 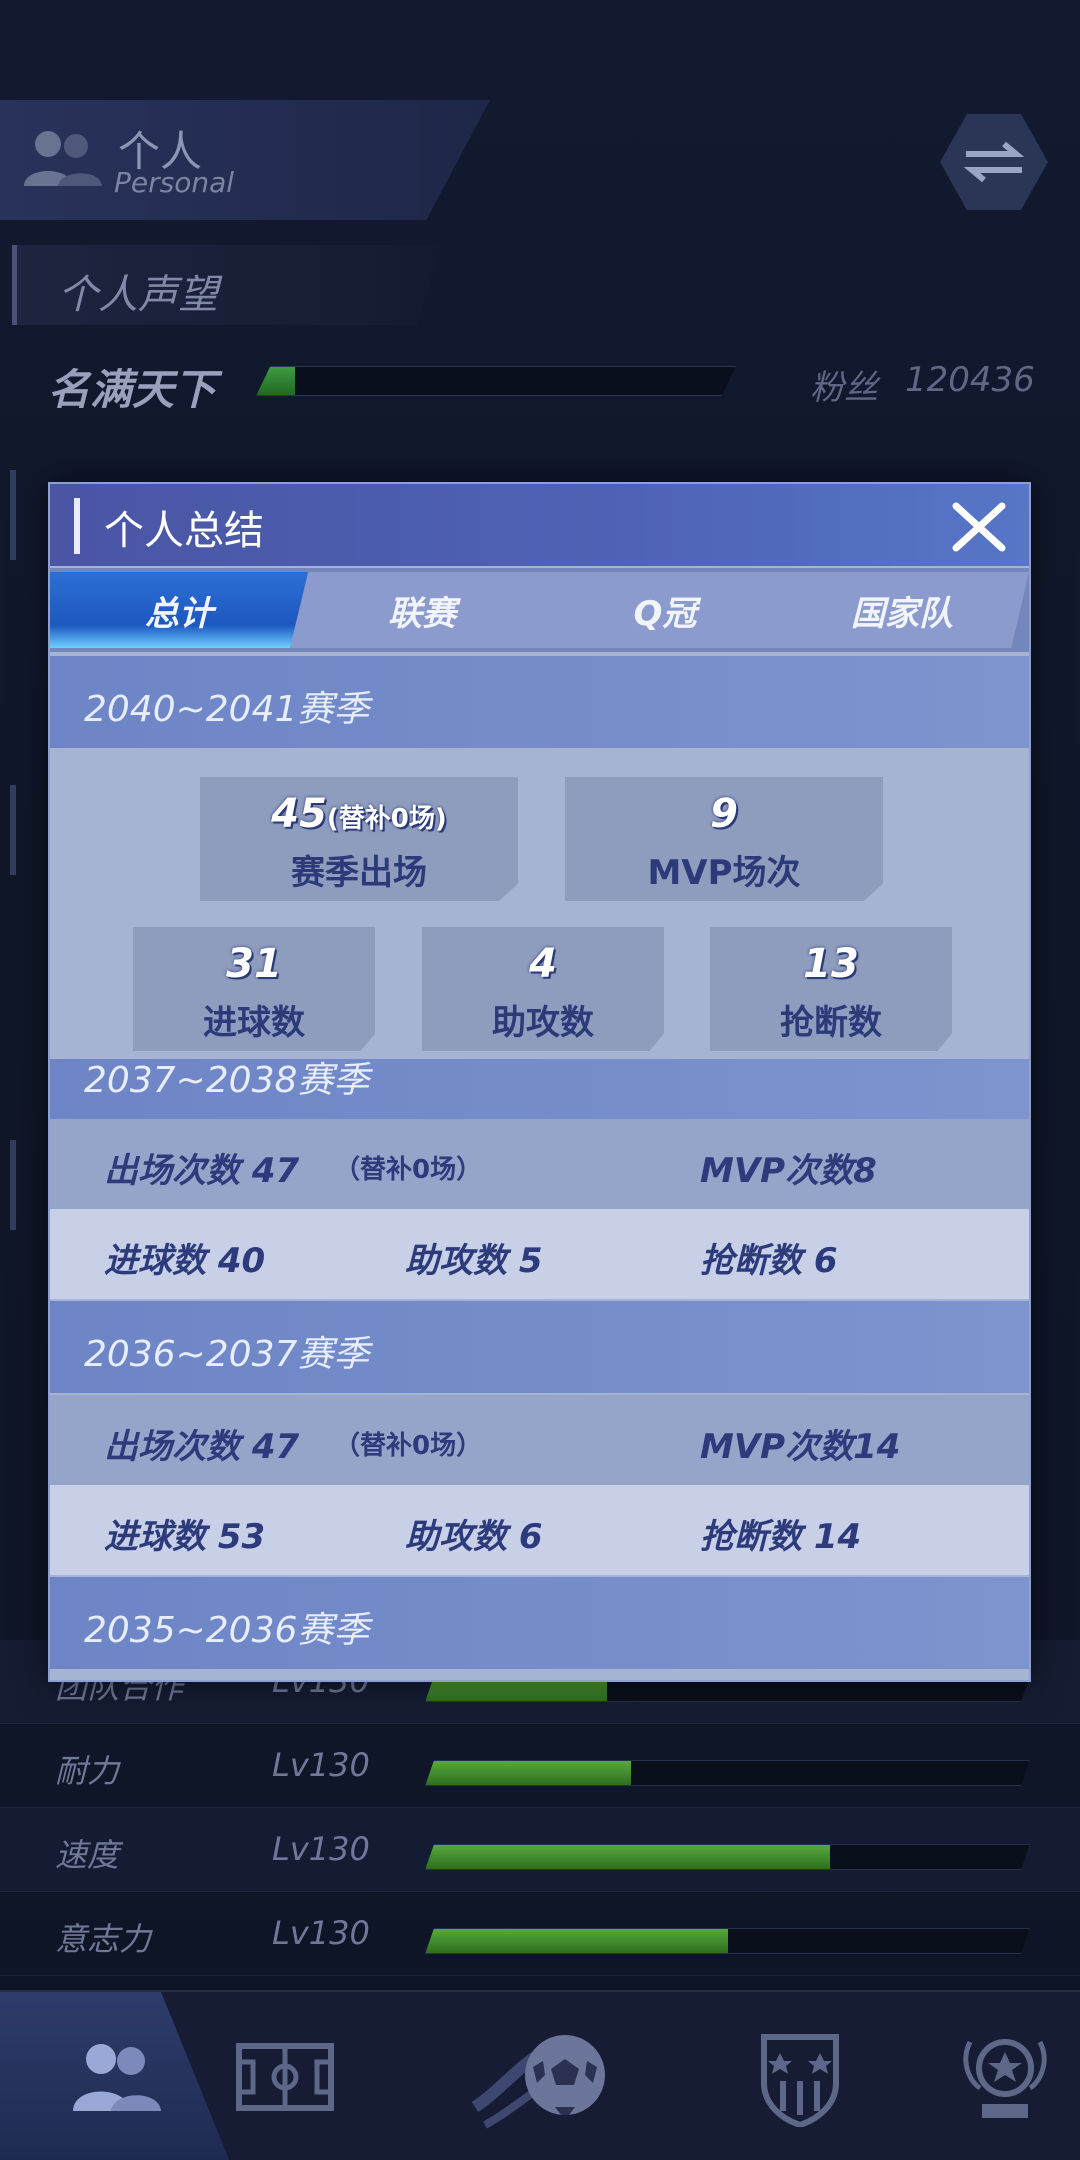 I want to click on close-icon, so click(x=979, y=527).